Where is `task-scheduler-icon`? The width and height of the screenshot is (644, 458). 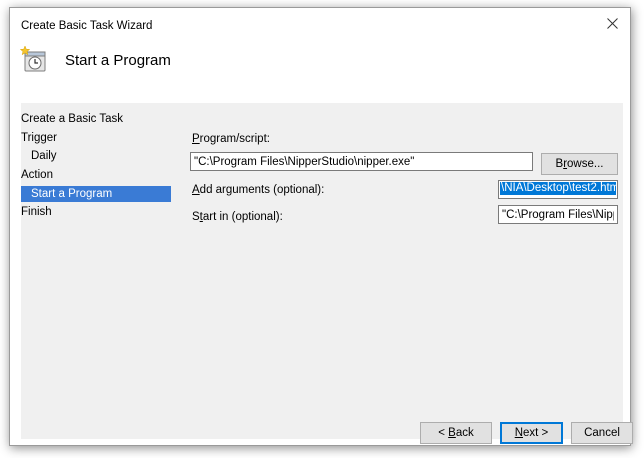
task-scheduler-icon is located at coordinates (33, 59).